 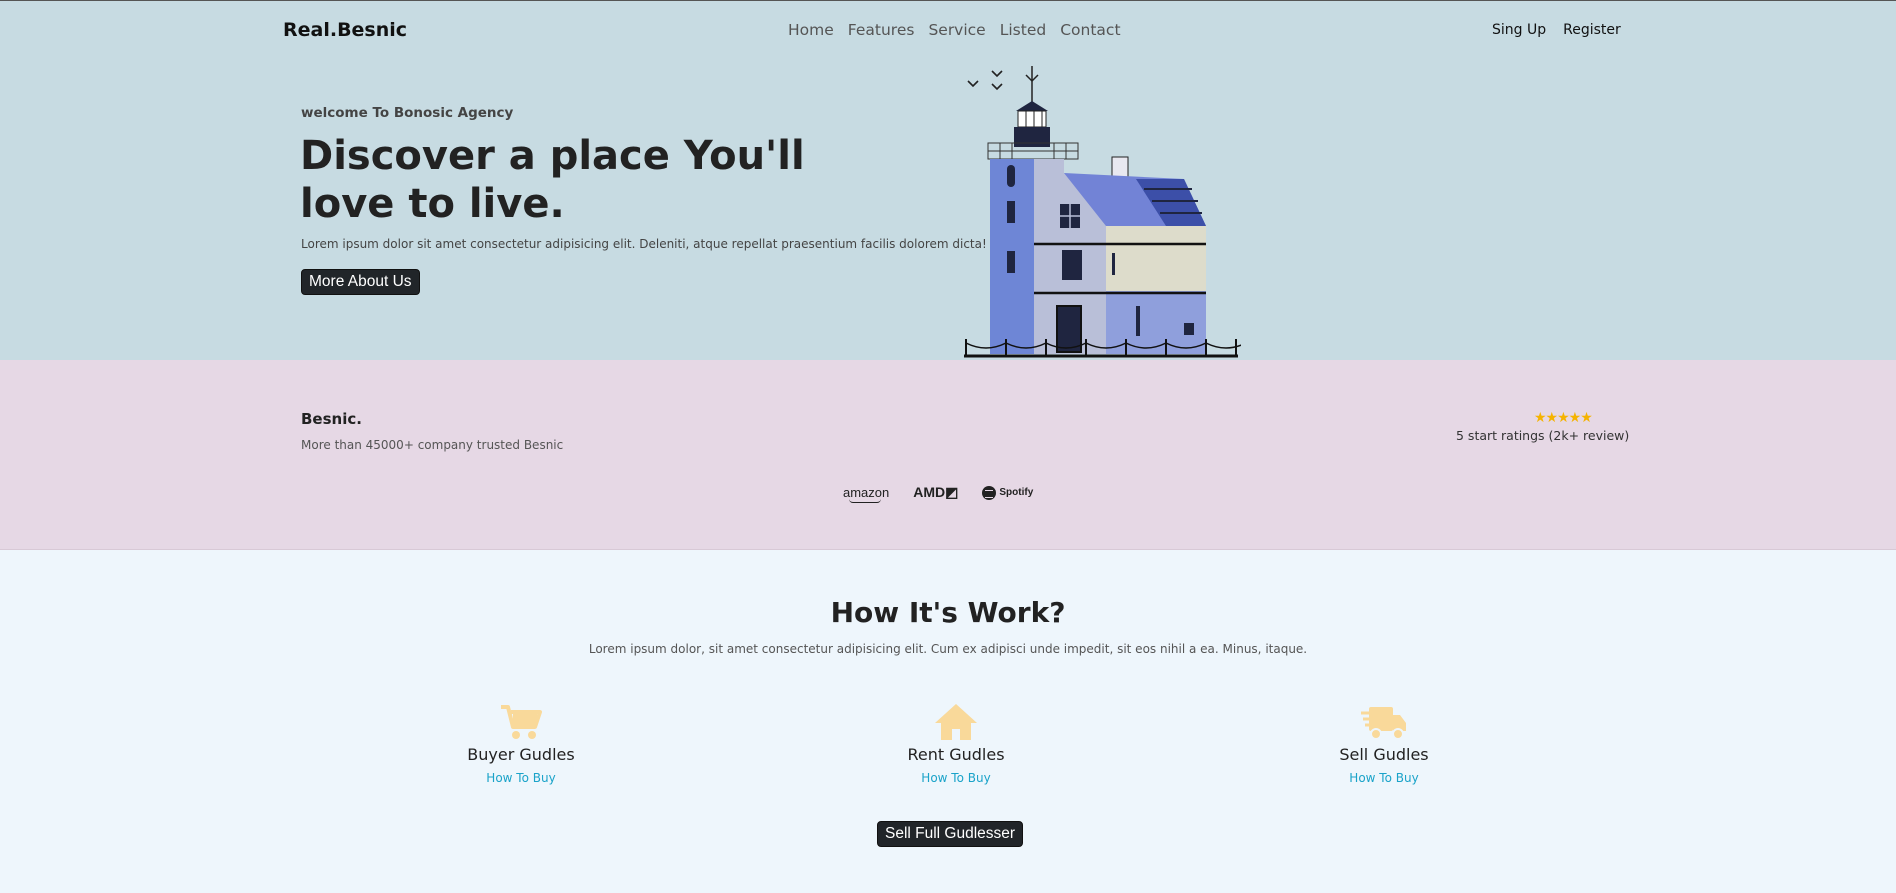 I want to click on feature-title: Rent Gudles, so click(x=956, y=754).